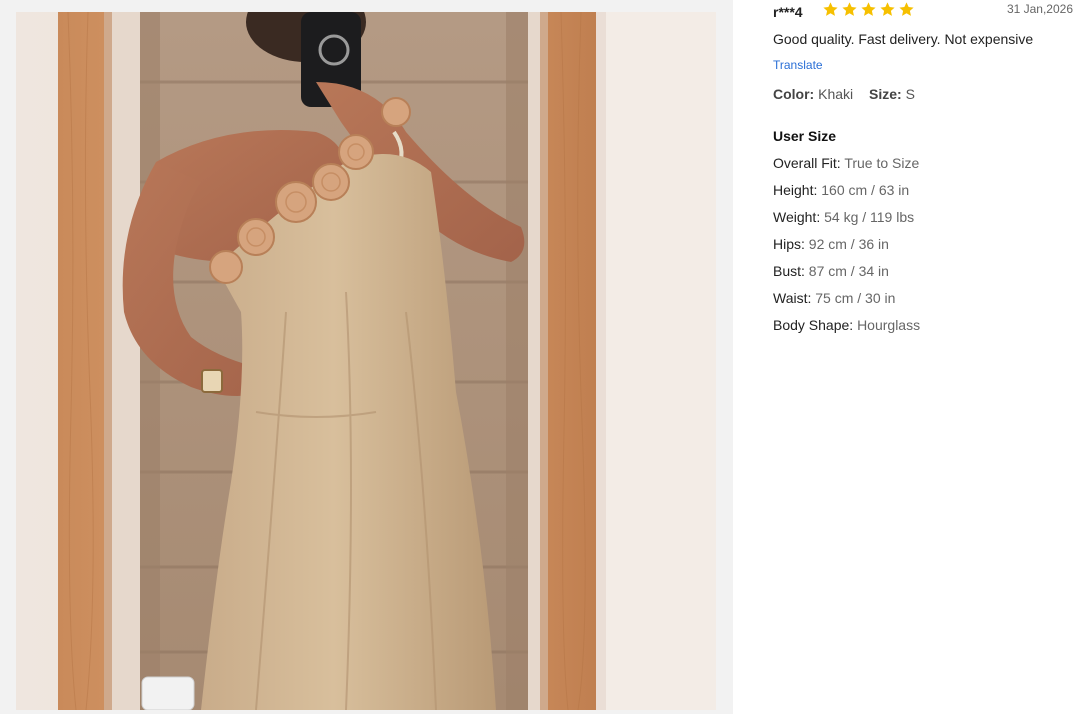 The height and width of the screenshot is (714, 1079). What do you see at coordinates (813, 325) in the screenshot?
I see `size-row-label: Body Shape:` at bounding box center [813, 325].